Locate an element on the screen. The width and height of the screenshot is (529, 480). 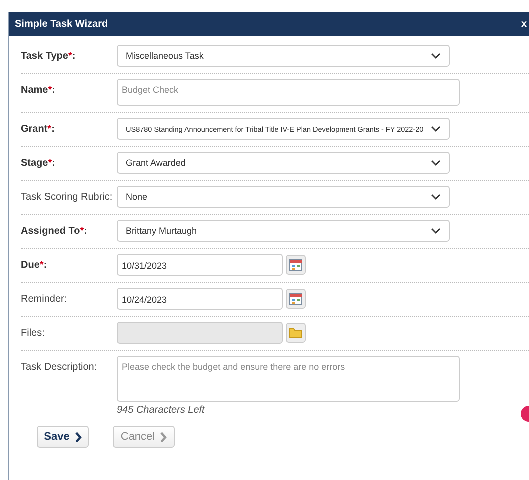
field-label: Name*: is located at coordinates (38, 90).